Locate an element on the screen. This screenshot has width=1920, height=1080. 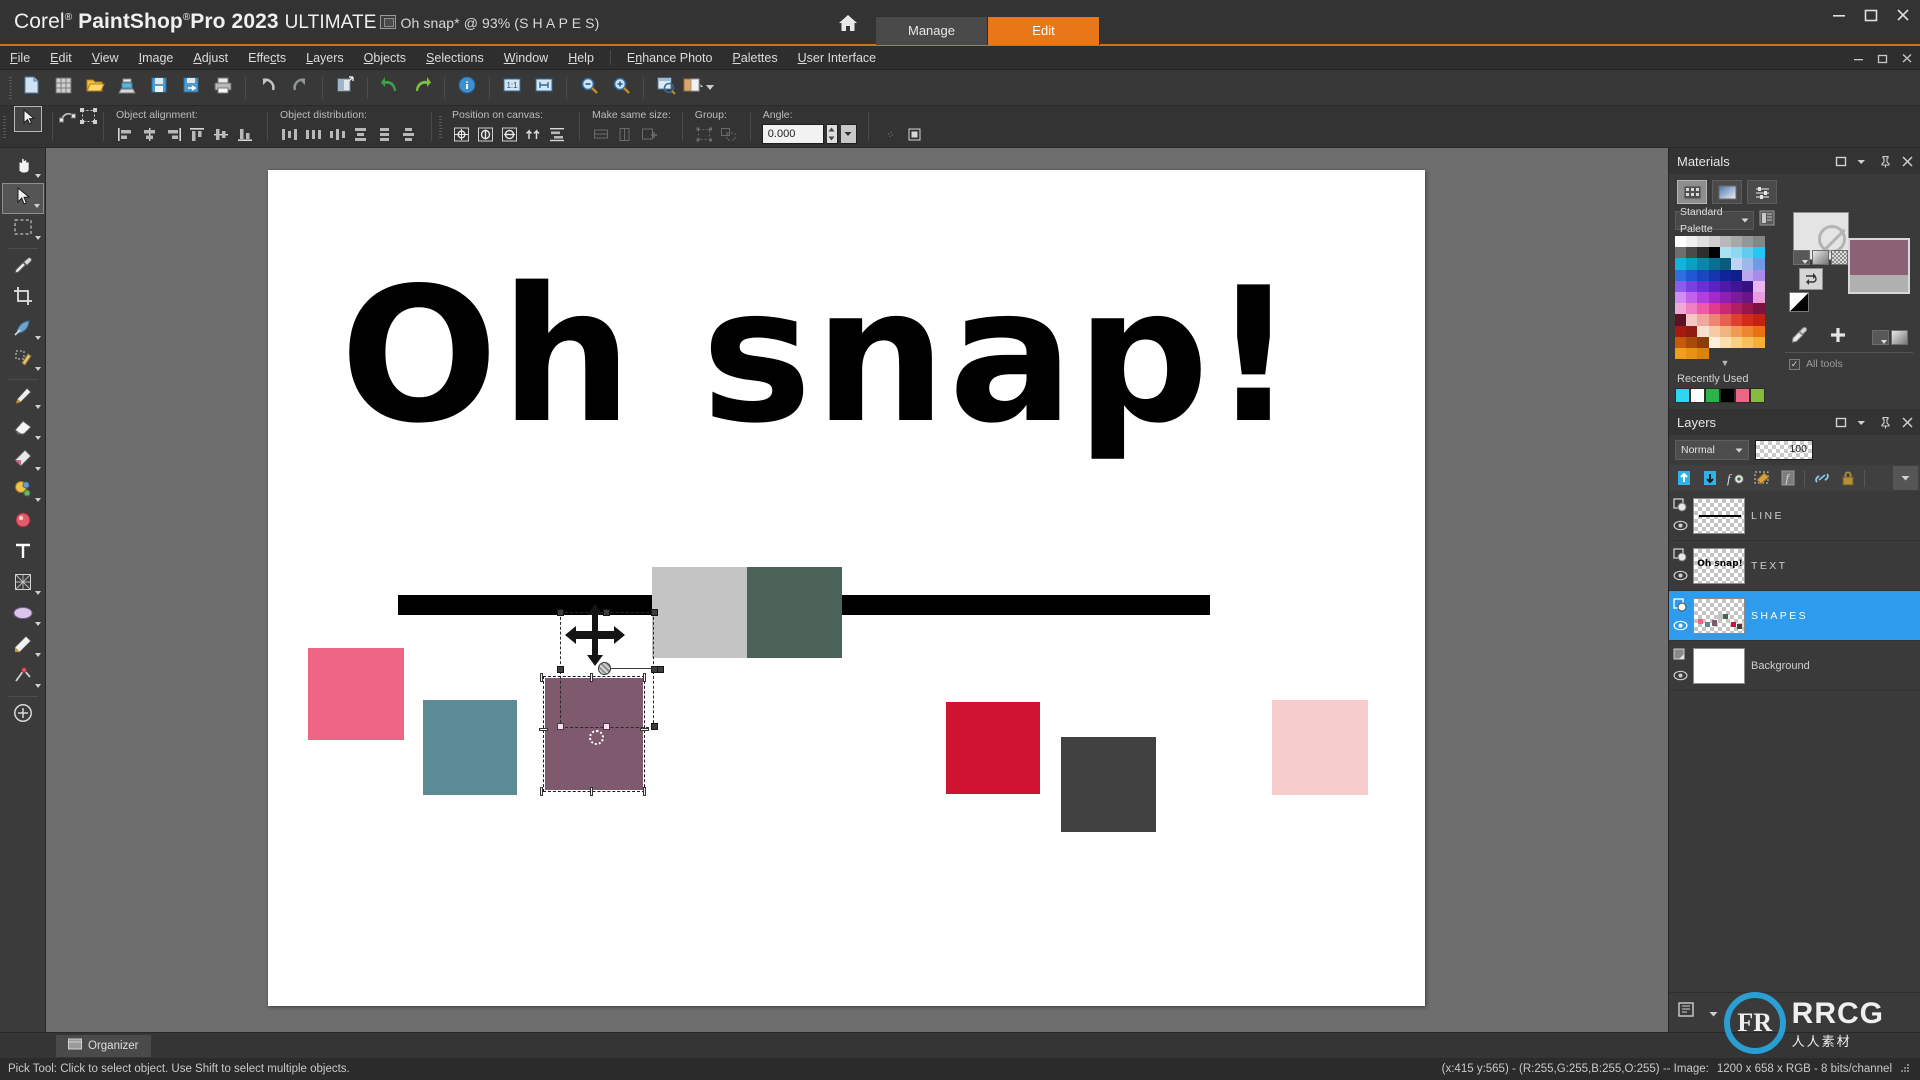
stretch-to-canvas-icon is located at coordinates (557, 134).